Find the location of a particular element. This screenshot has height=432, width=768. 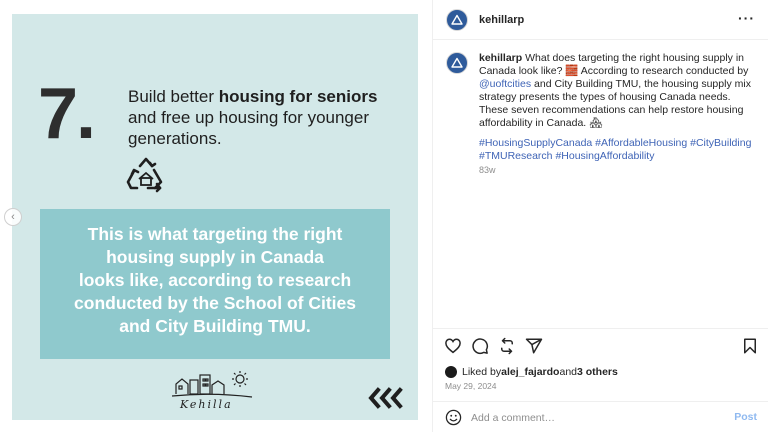

callout-bold: targeting the right is located at coordinates (267, 234).